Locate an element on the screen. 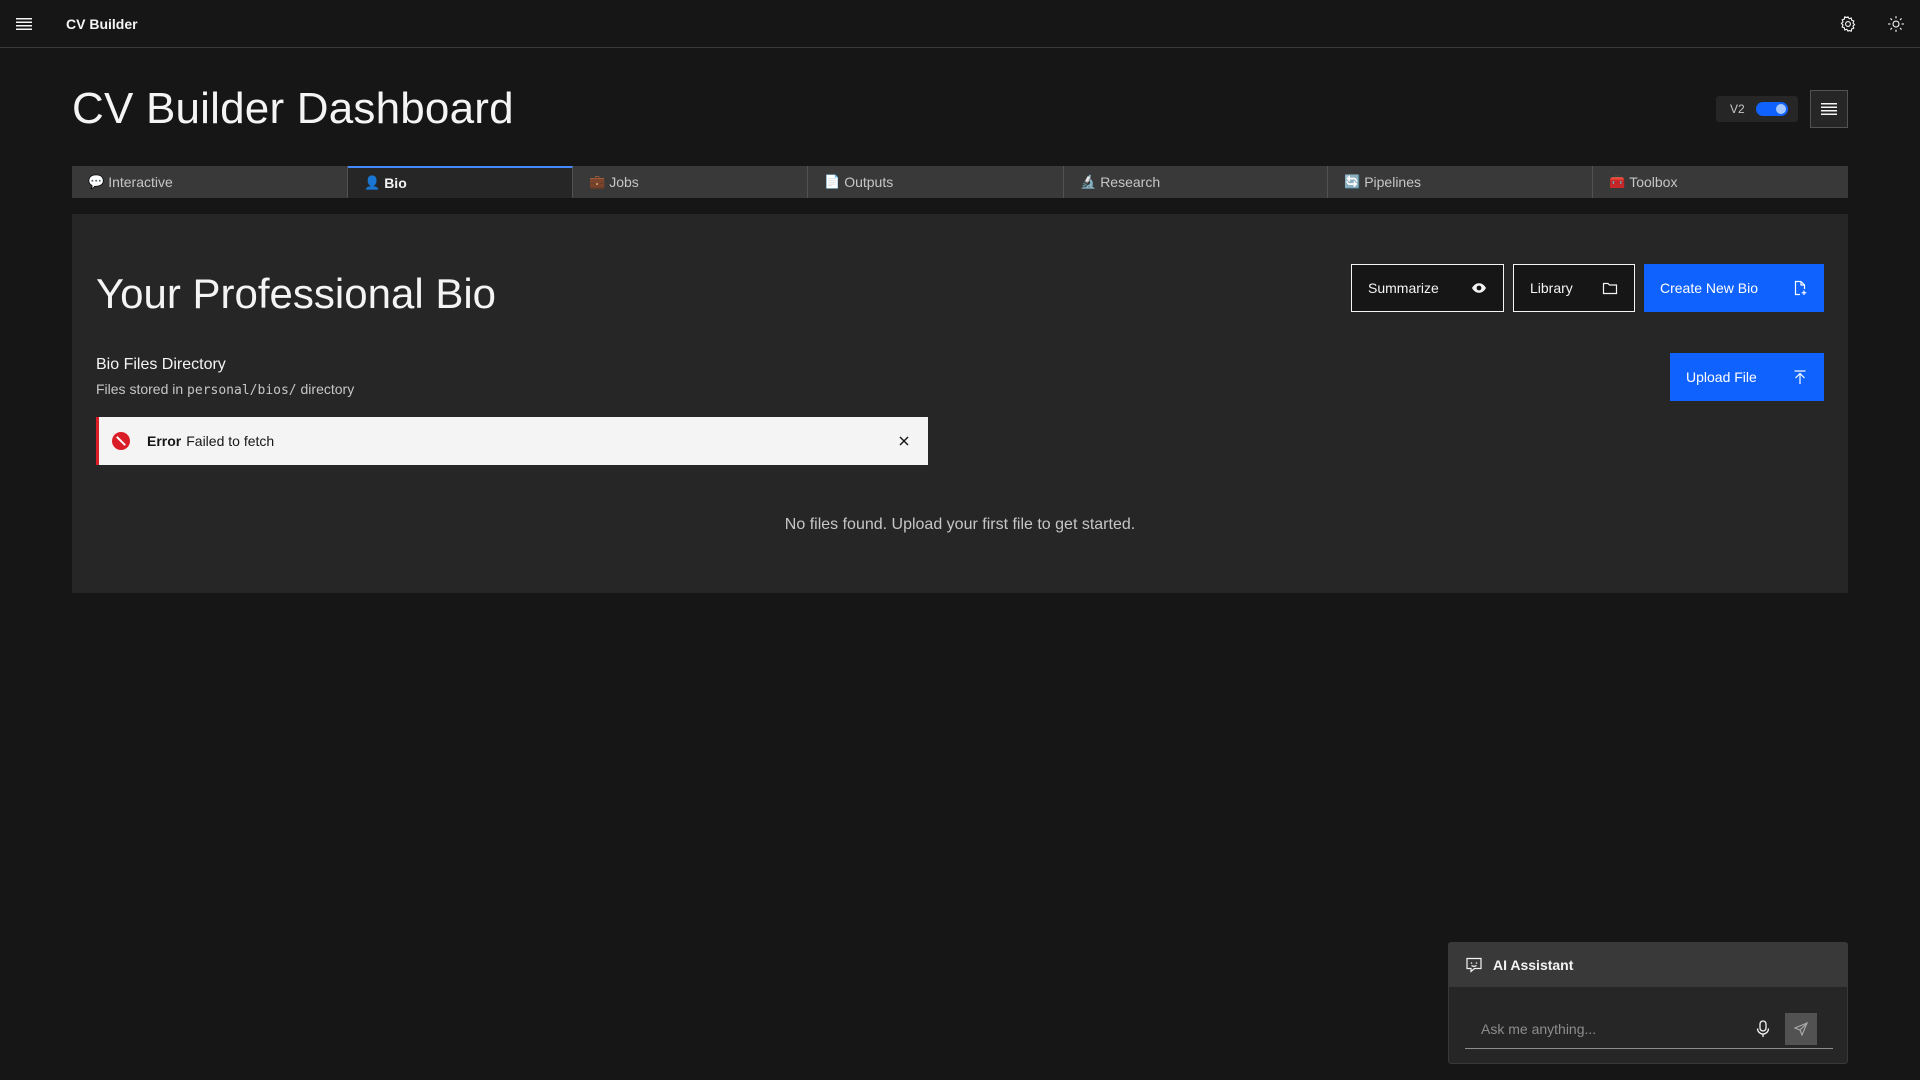  eye-icon is located at coordinates (1479, 288).